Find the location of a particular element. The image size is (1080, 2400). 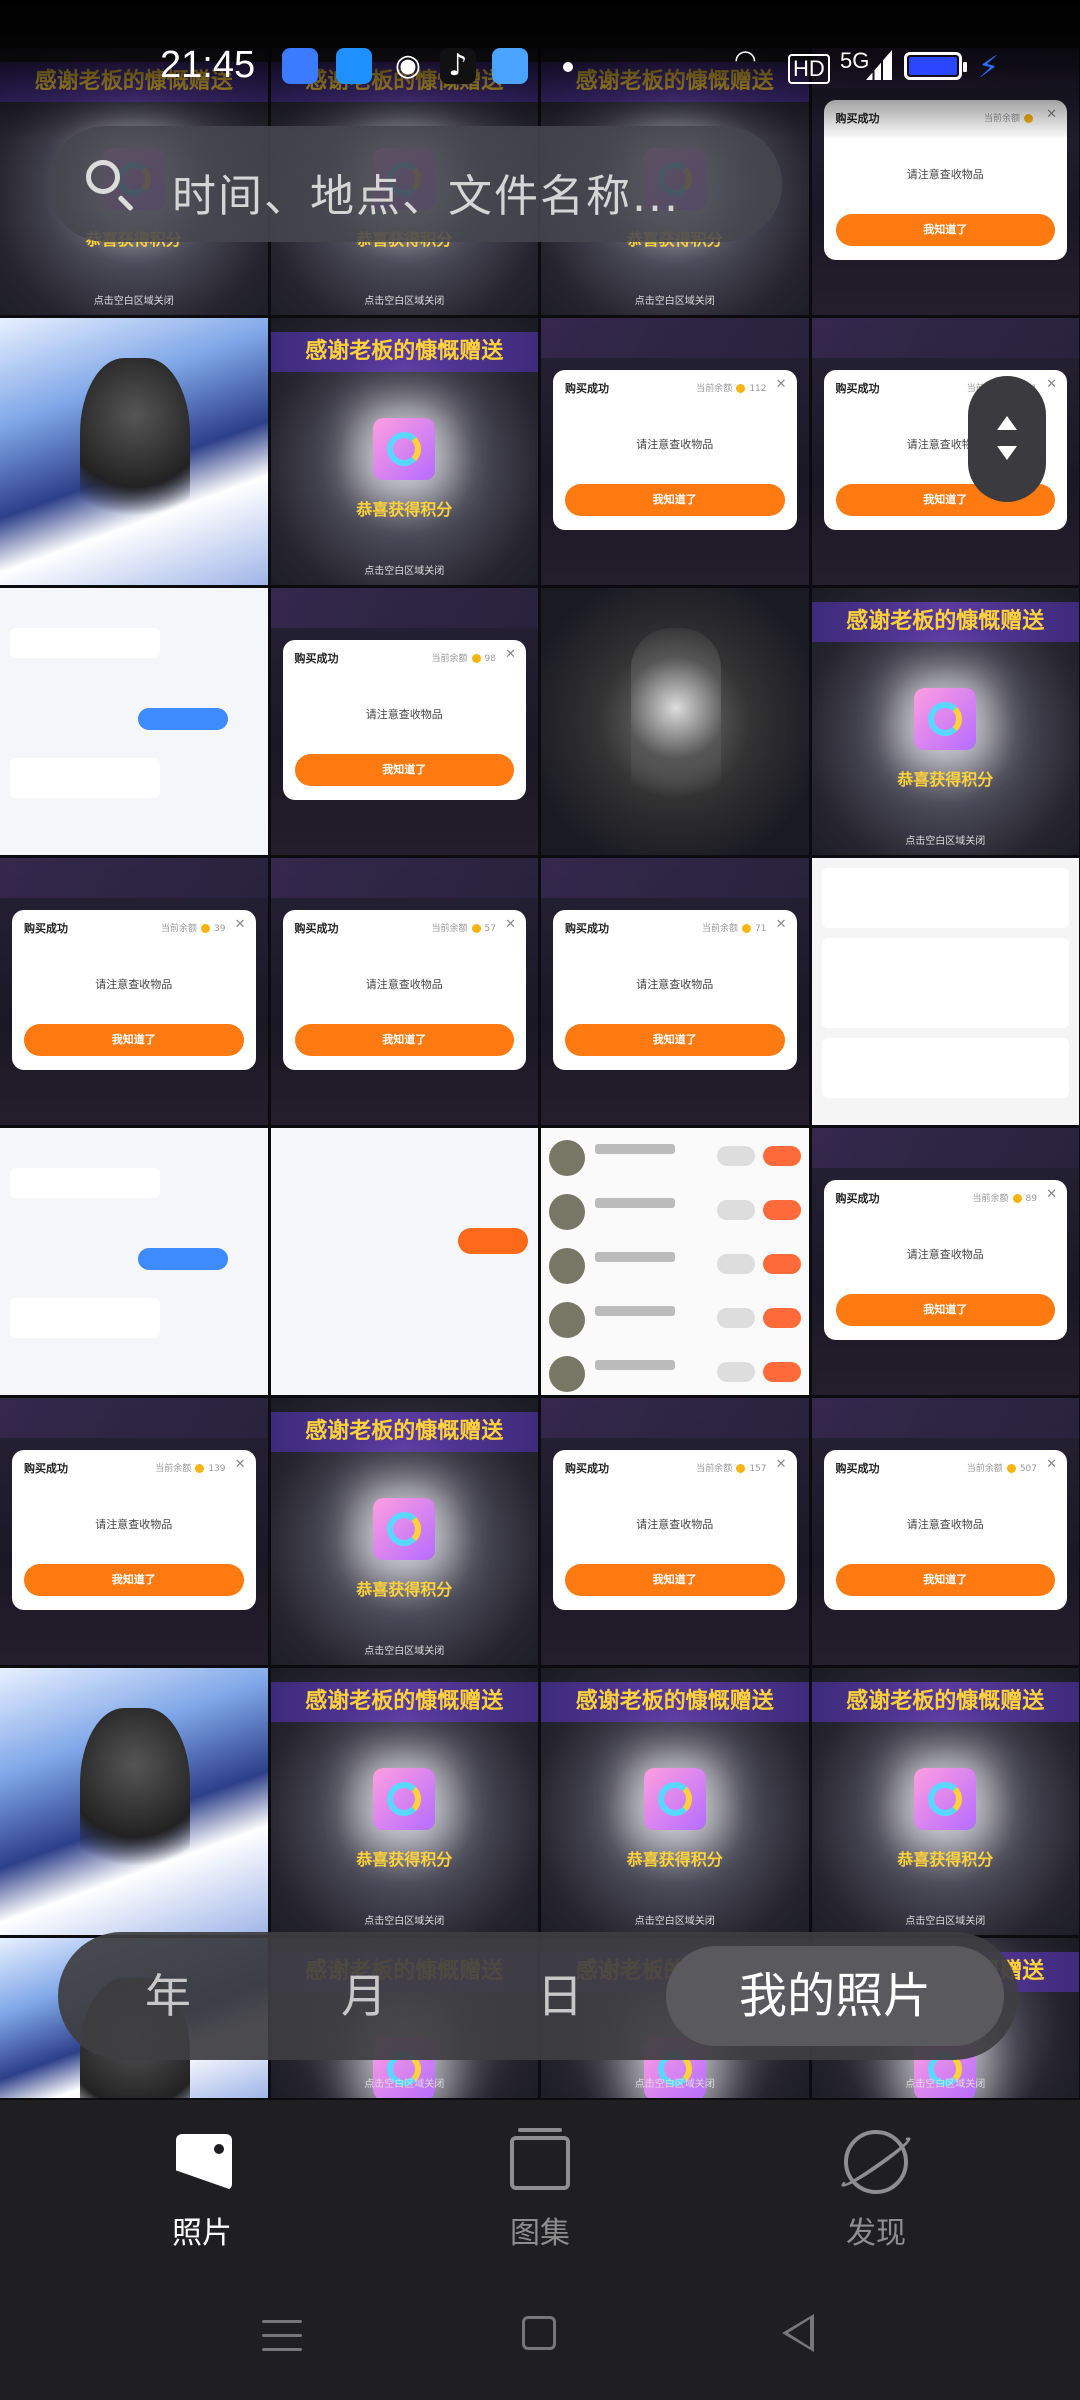

photo-thumbnail: 购买成功 当前余额 71 ✕ 请注意查收物品 我知道了 is located at coordinates (675, 991).